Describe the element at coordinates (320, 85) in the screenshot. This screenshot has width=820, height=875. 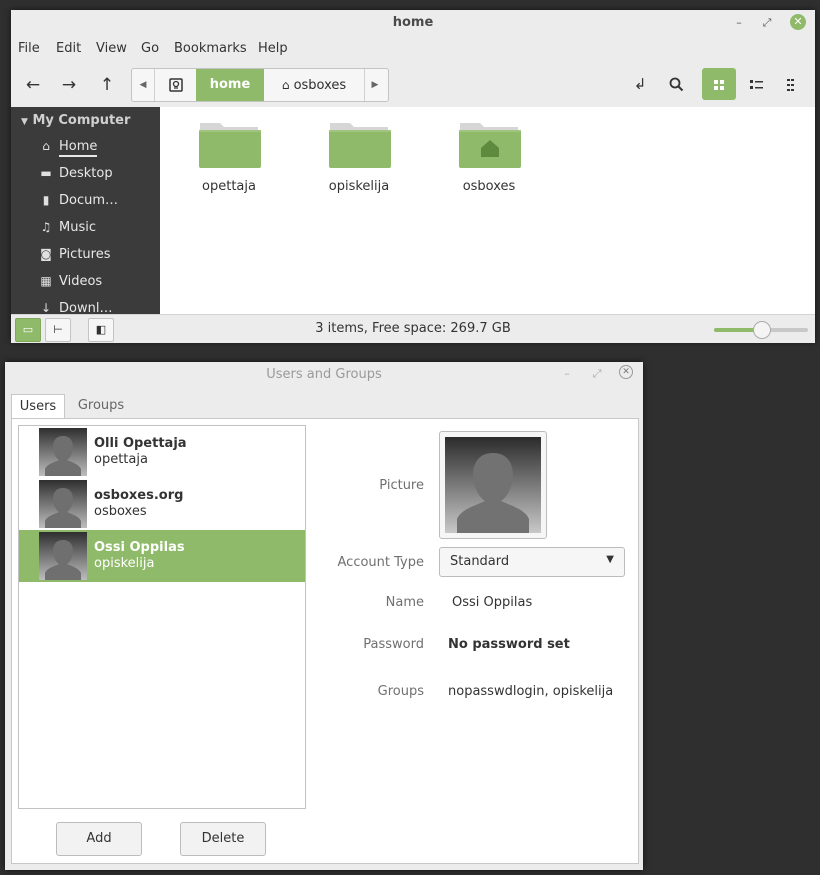
I see `path-osboxes-label: osboxes` at that location.